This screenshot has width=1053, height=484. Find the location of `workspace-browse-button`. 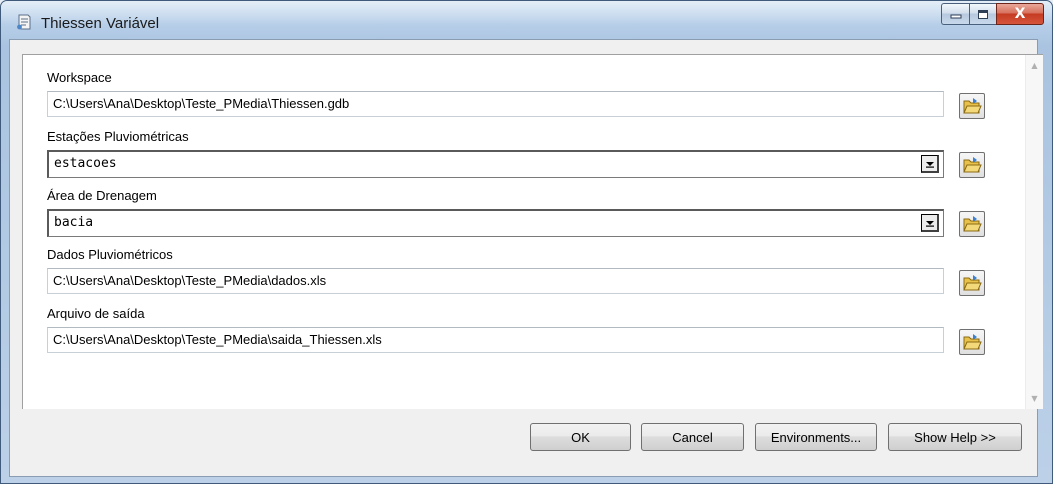

workspace-browse-button is located at coordinates (972, 106).